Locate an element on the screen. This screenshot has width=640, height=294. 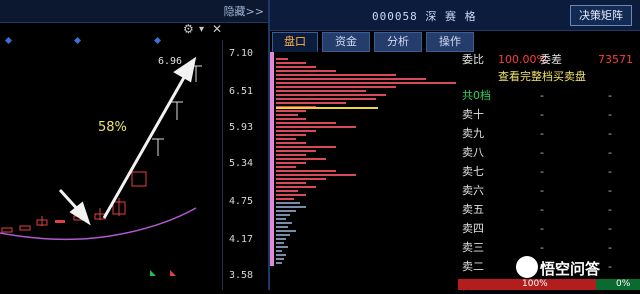
price-axis: 7.10 6.51 5.93 5.34 4.75 4.17 3.58 is located at coordinates (245, 165).